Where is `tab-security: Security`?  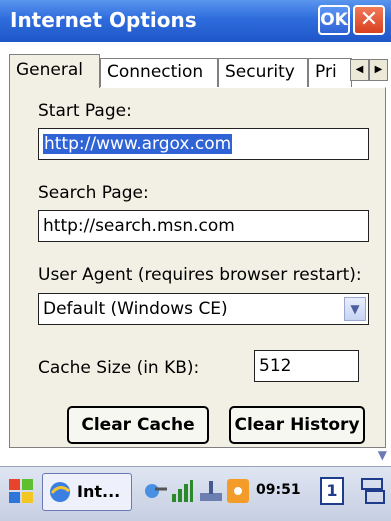 tab-security: Security is located at coordinates (263, 72).